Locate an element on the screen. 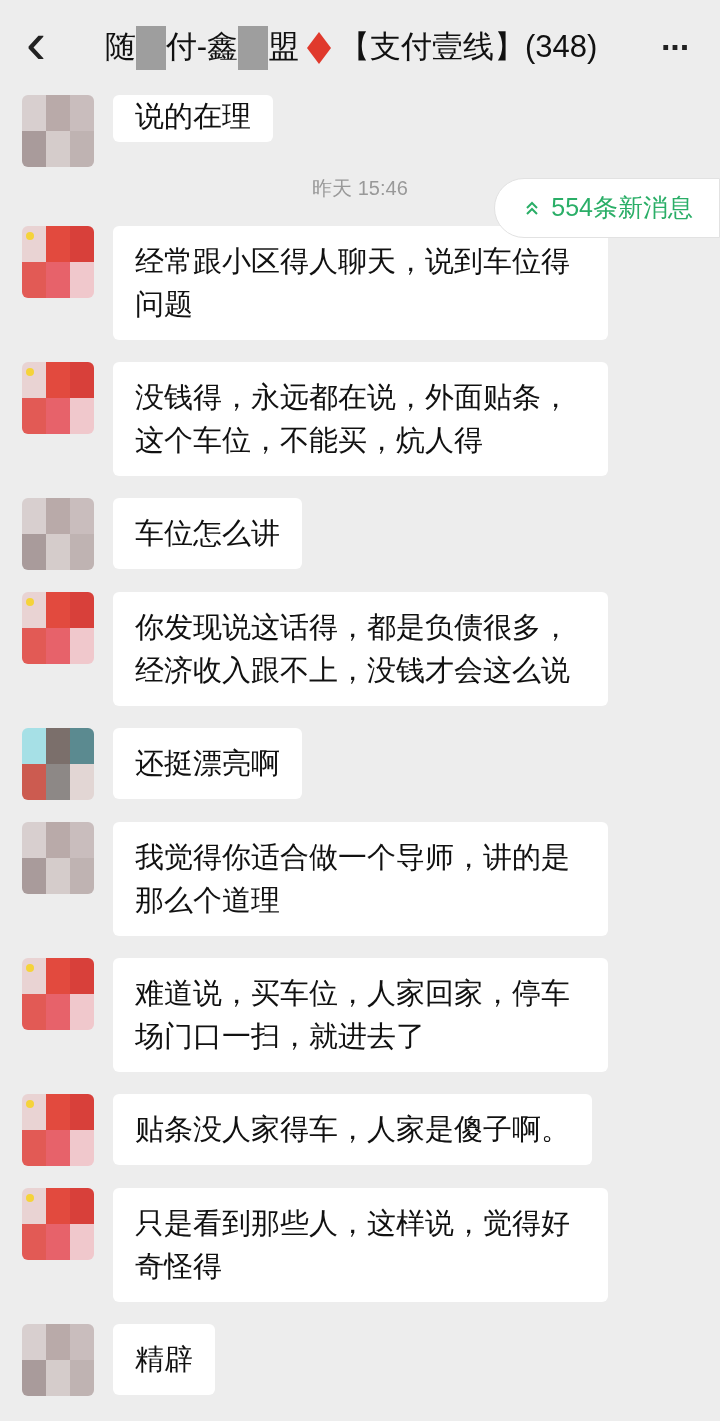  title-text: 【支付壹线】(348) is located at coordinates (468, 47).